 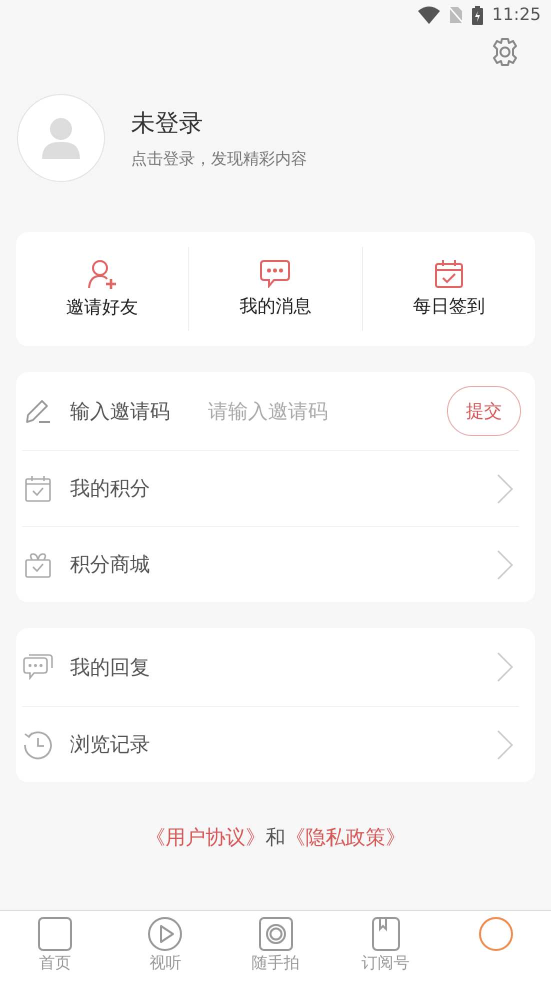 I want to click on shortcut-button: 我的消息, so click(x=275, y=289).